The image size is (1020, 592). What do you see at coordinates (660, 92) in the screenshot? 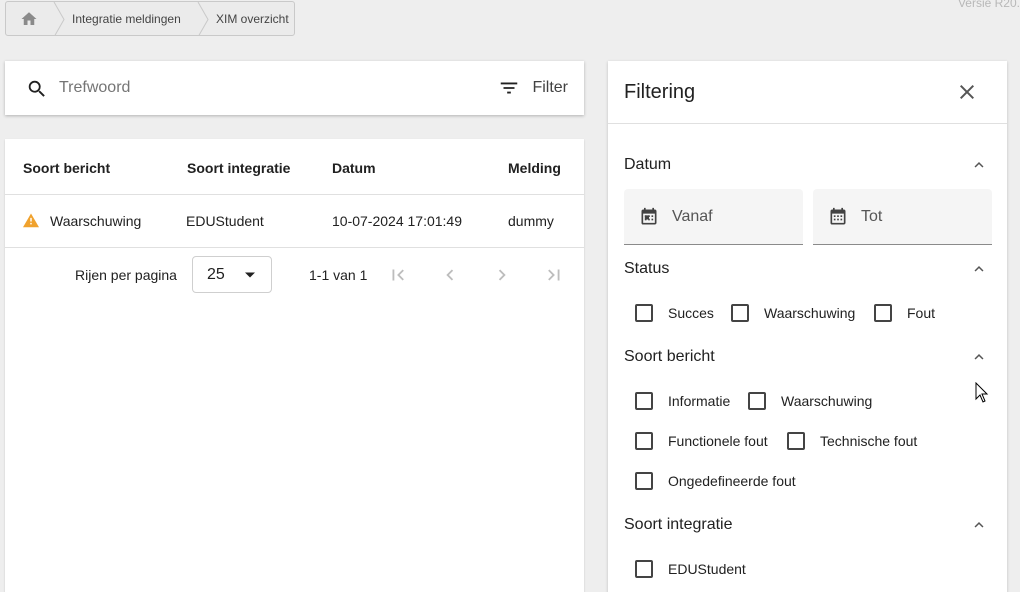
I see `filter-panel-title: Filtering` at bounding box center [660, 92].